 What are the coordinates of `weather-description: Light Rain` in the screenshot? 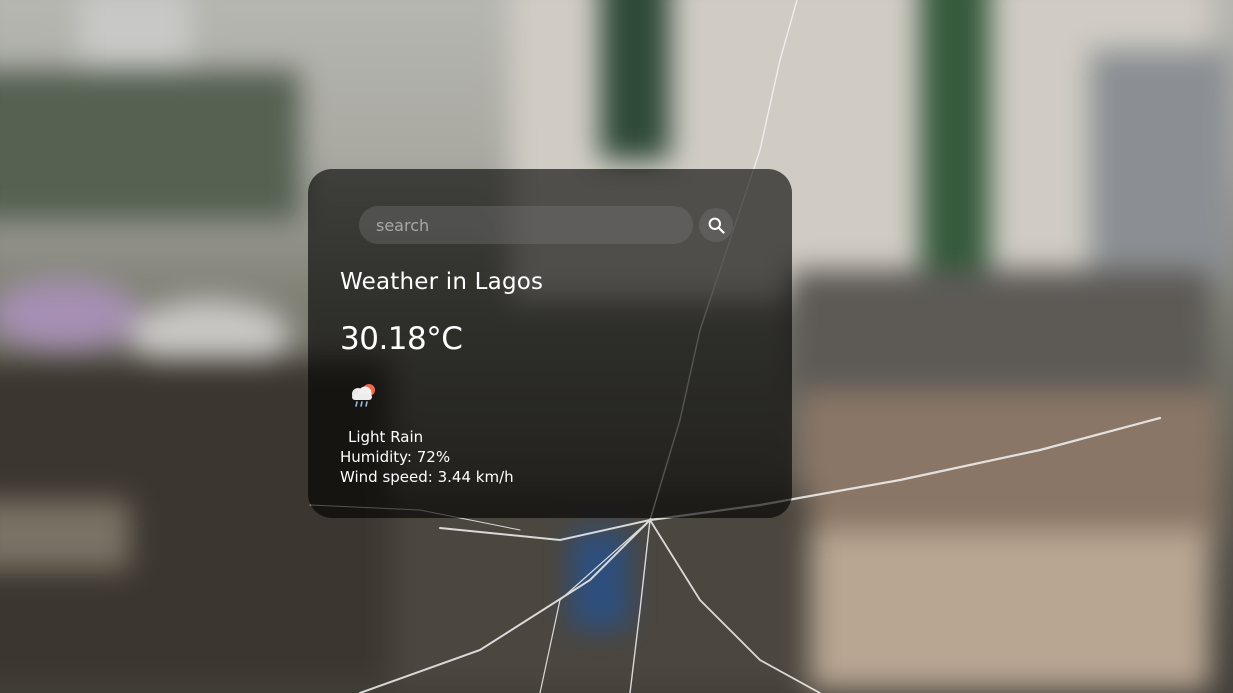 It's located at (386, 437).